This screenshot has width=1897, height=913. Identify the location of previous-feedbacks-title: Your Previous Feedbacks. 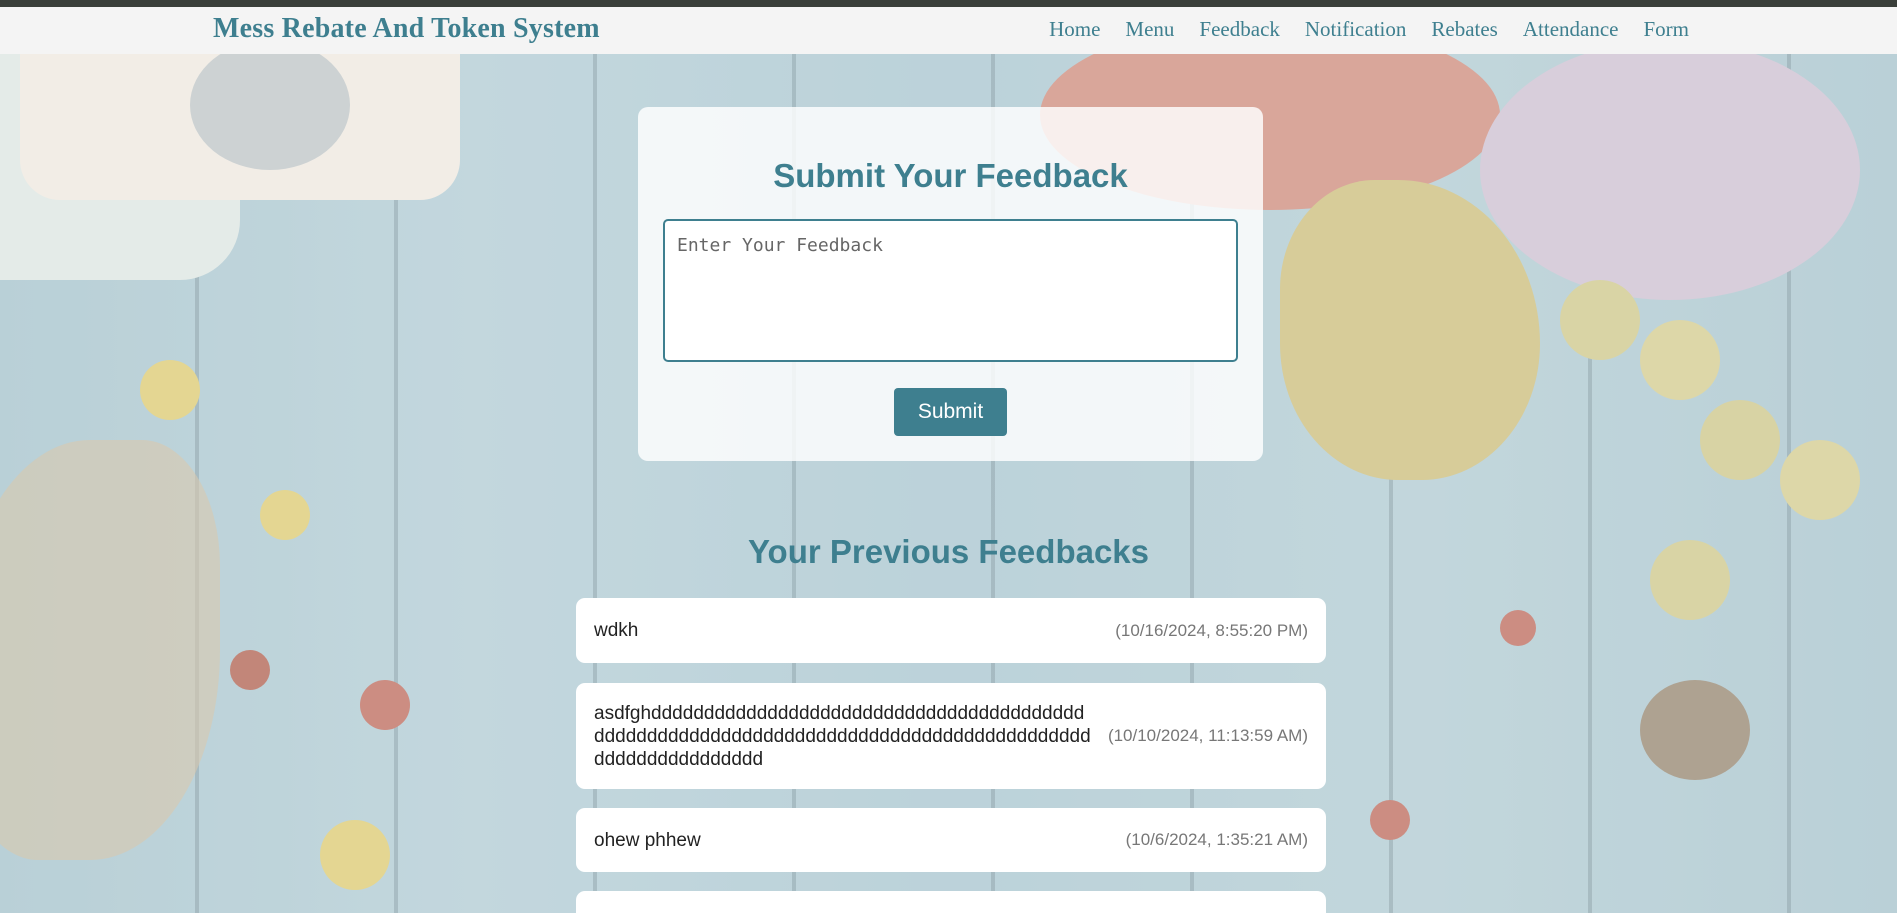
(948, 551).